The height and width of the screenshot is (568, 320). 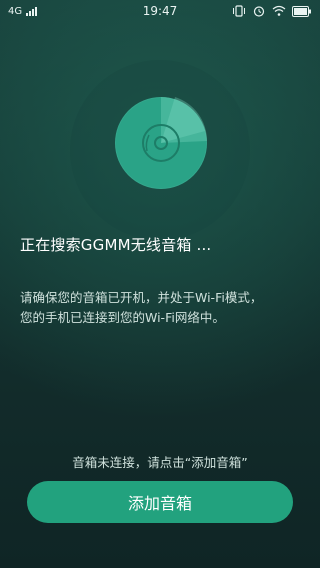 I want to click on radar-search-icon, so click(x=161, y=143).